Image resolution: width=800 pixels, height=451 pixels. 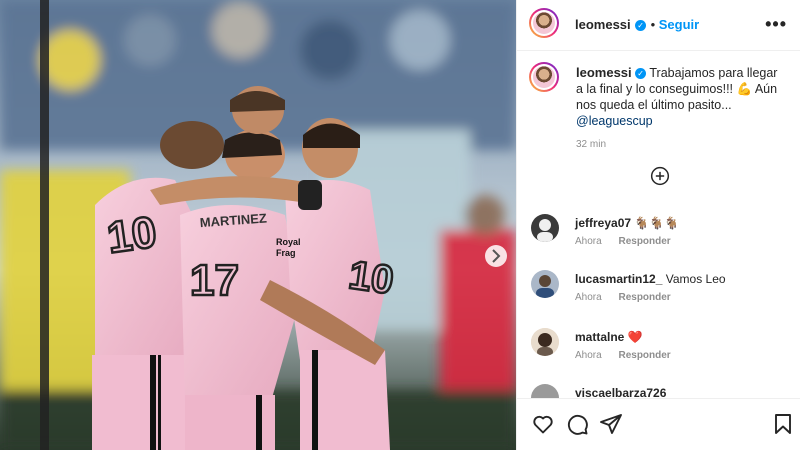 I want to click on share-icon, so click(x=611, y=424).